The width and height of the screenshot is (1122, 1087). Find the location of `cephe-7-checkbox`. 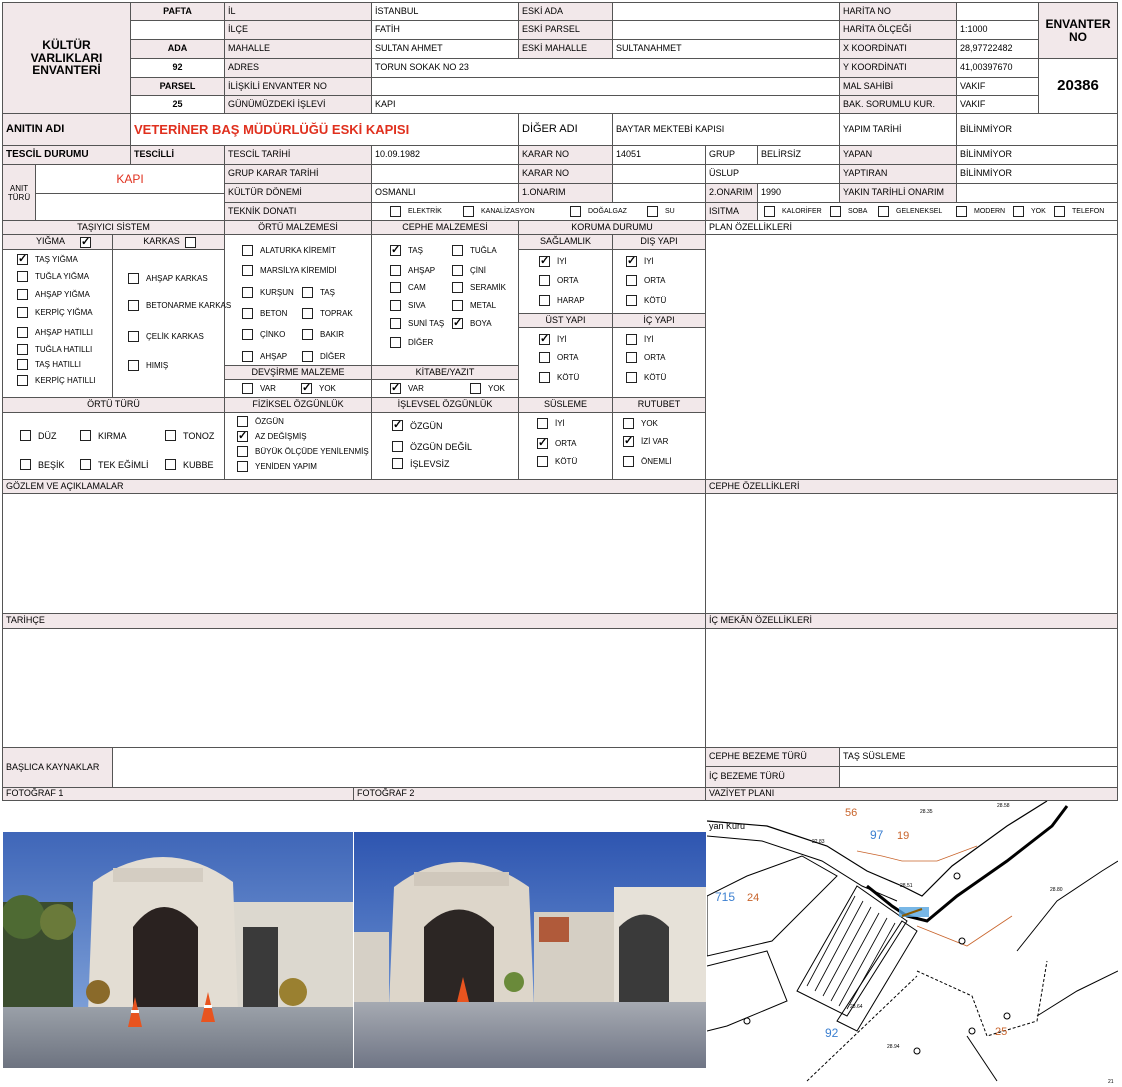

cephe-7-checkbox is located at coordinates (457, 305).